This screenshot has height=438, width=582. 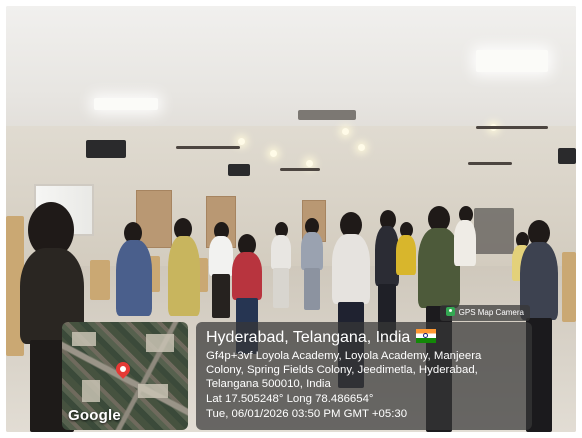 I want to click on app-brand-label: GPS Map Camera, so click(x=491, y=312).